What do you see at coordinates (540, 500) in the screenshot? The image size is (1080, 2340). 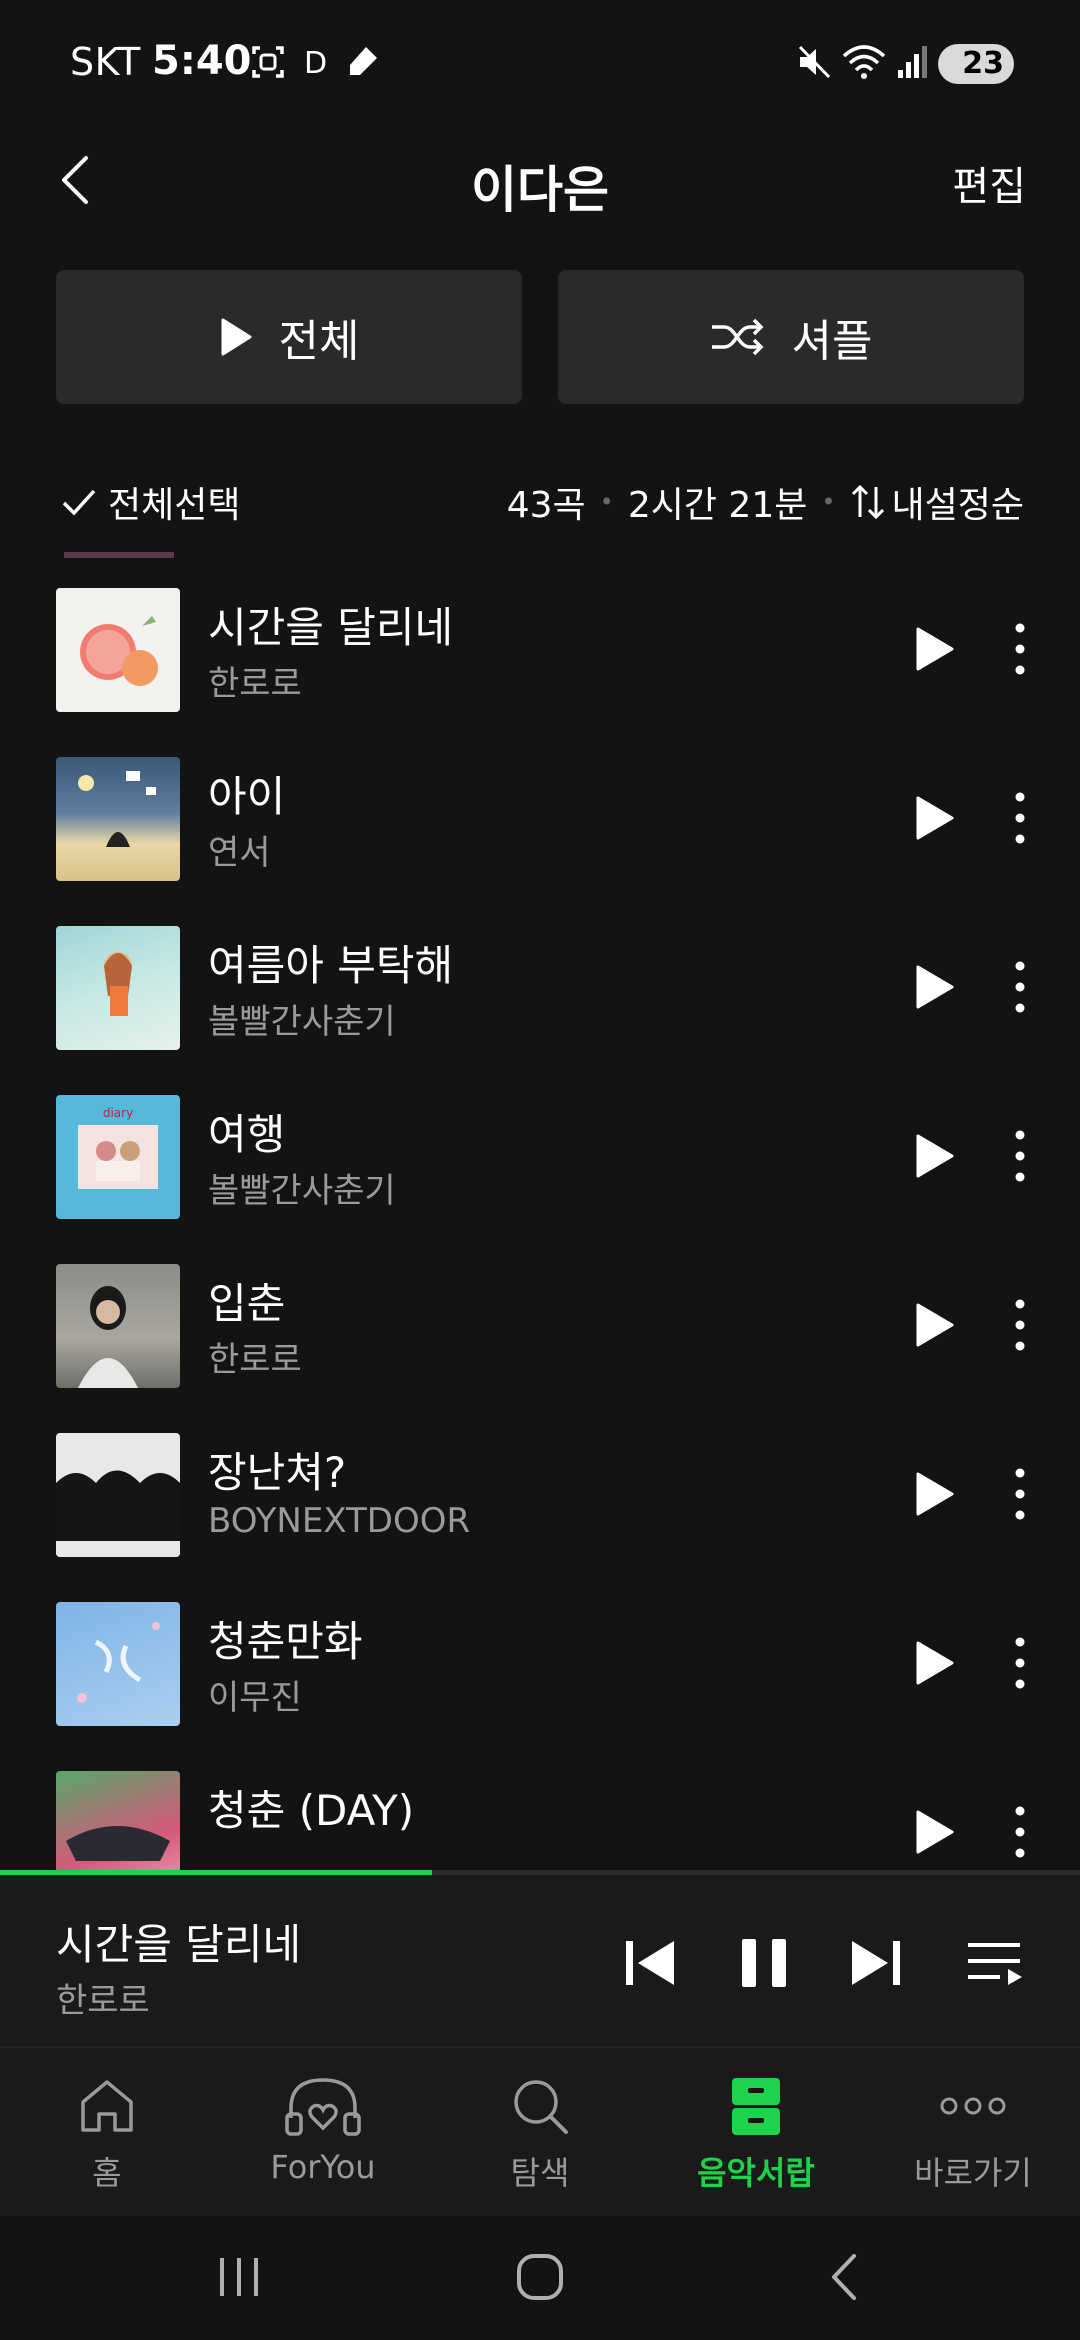 I see `list-meta-row: 전체선택 43곡 • 2시간 21분 • 내설정순` at bounding box center [540, 500].